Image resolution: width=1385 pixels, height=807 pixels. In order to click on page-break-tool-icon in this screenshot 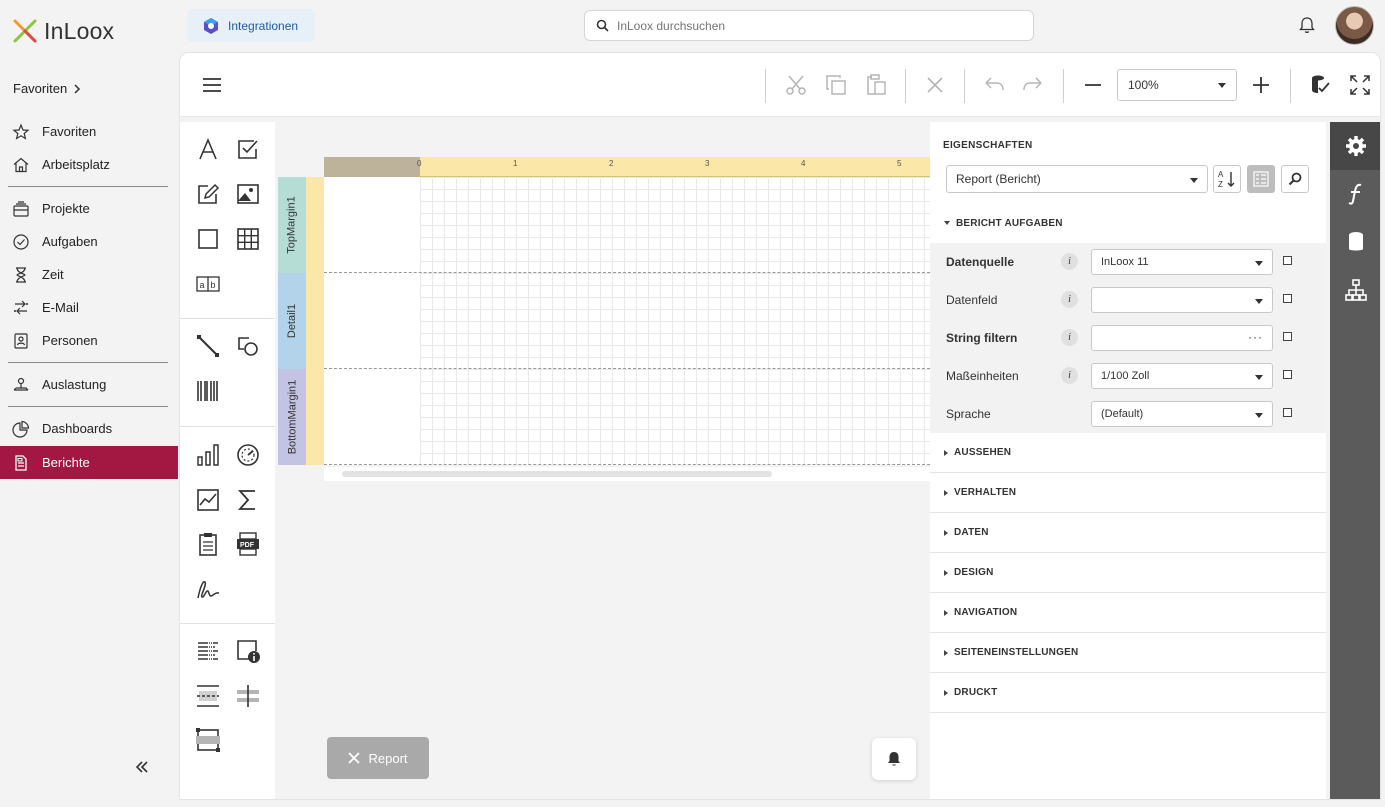, I will do `click(208, 696)`.